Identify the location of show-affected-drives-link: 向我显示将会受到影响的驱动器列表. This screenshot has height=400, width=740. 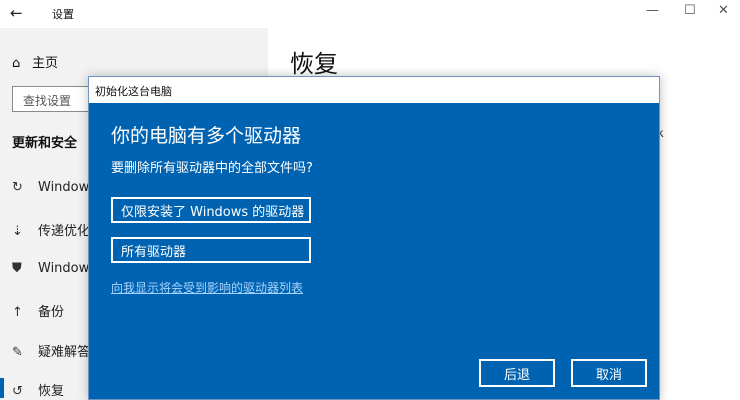
(207, 287).